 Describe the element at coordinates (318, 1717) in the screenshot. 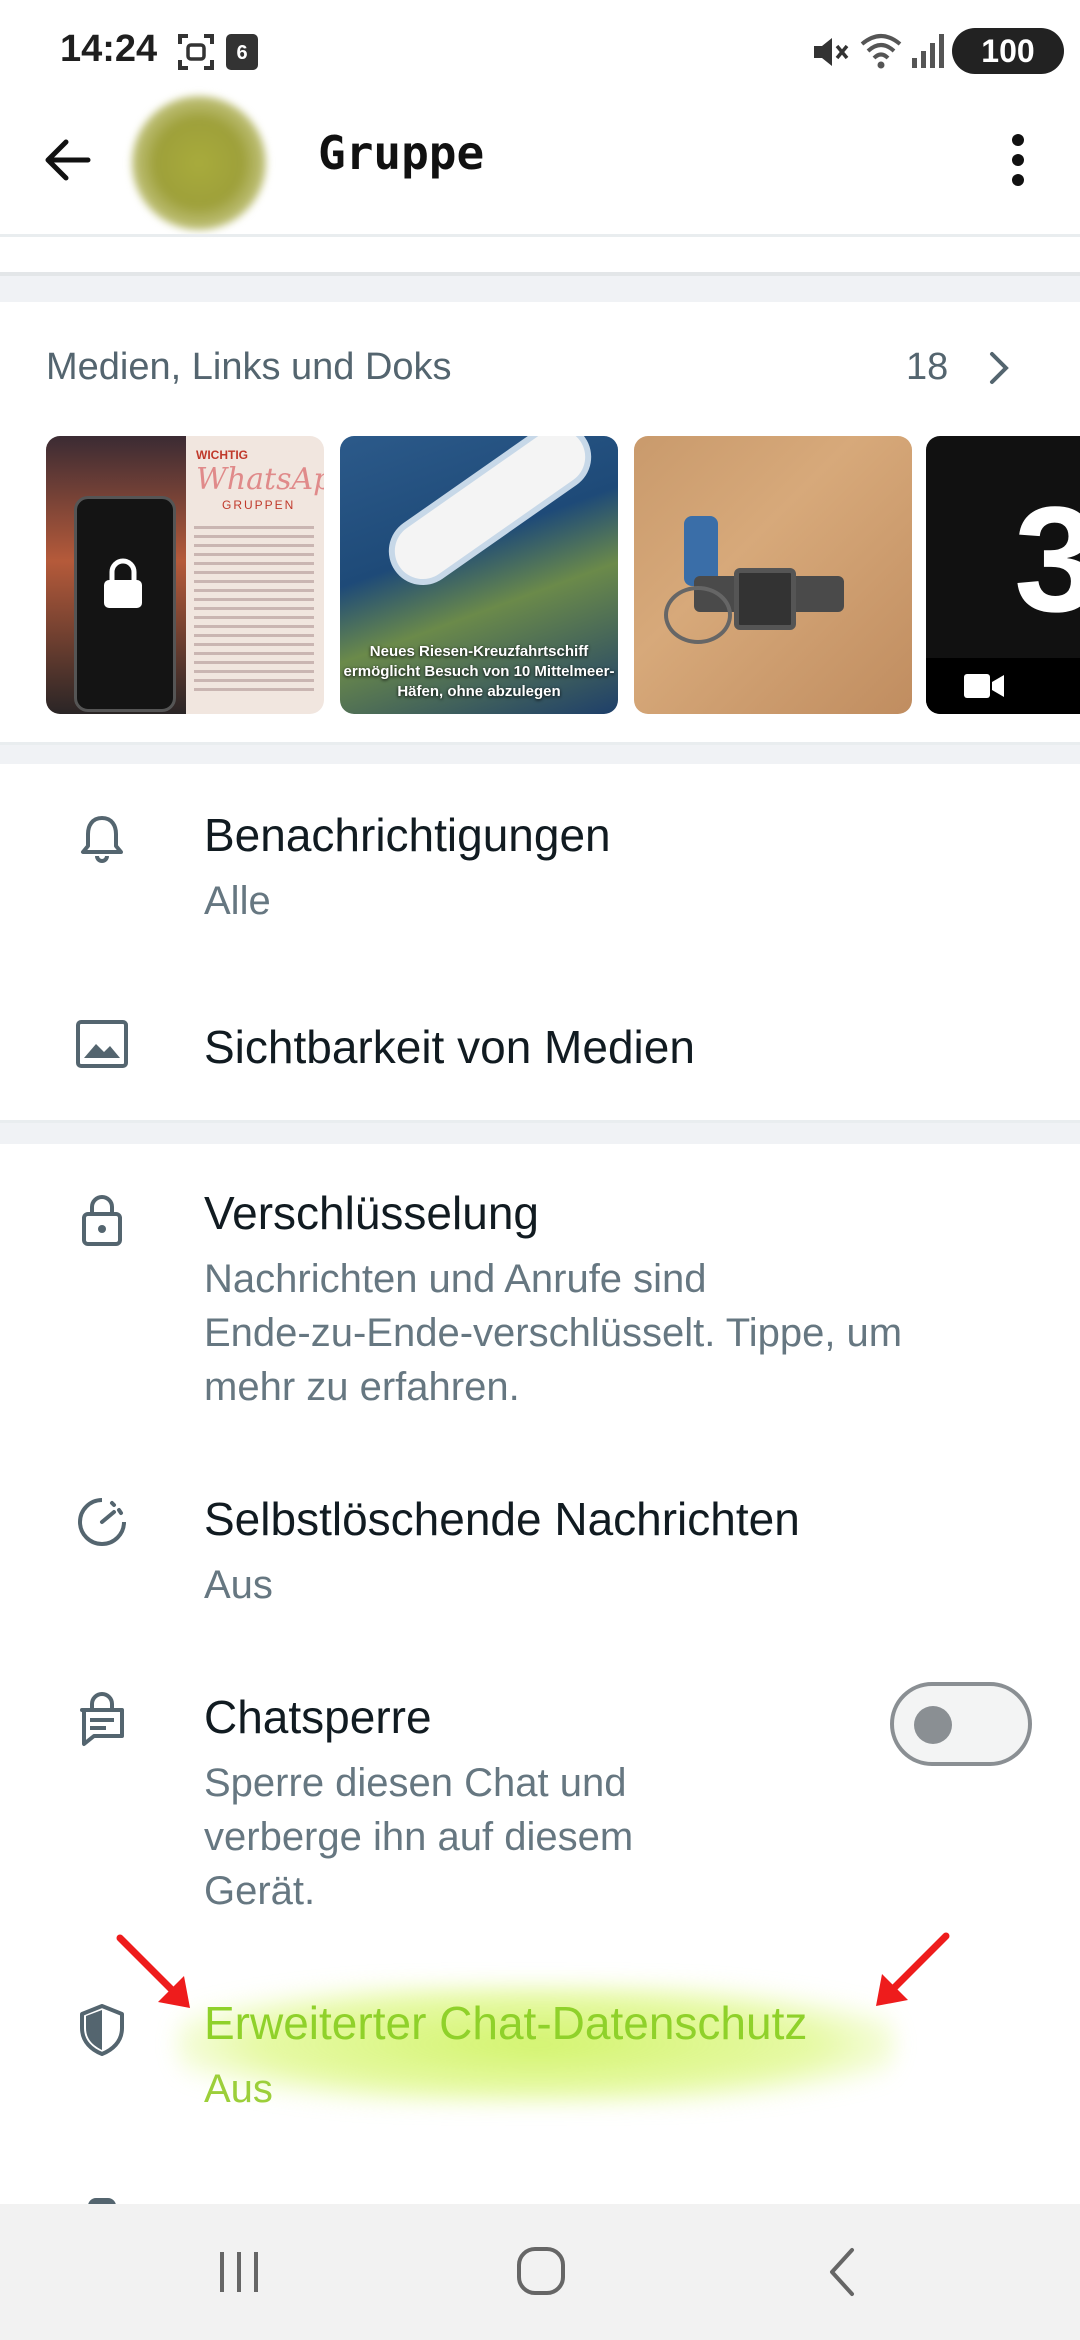

I see `settings-item-title: Chatsperre` at that location.